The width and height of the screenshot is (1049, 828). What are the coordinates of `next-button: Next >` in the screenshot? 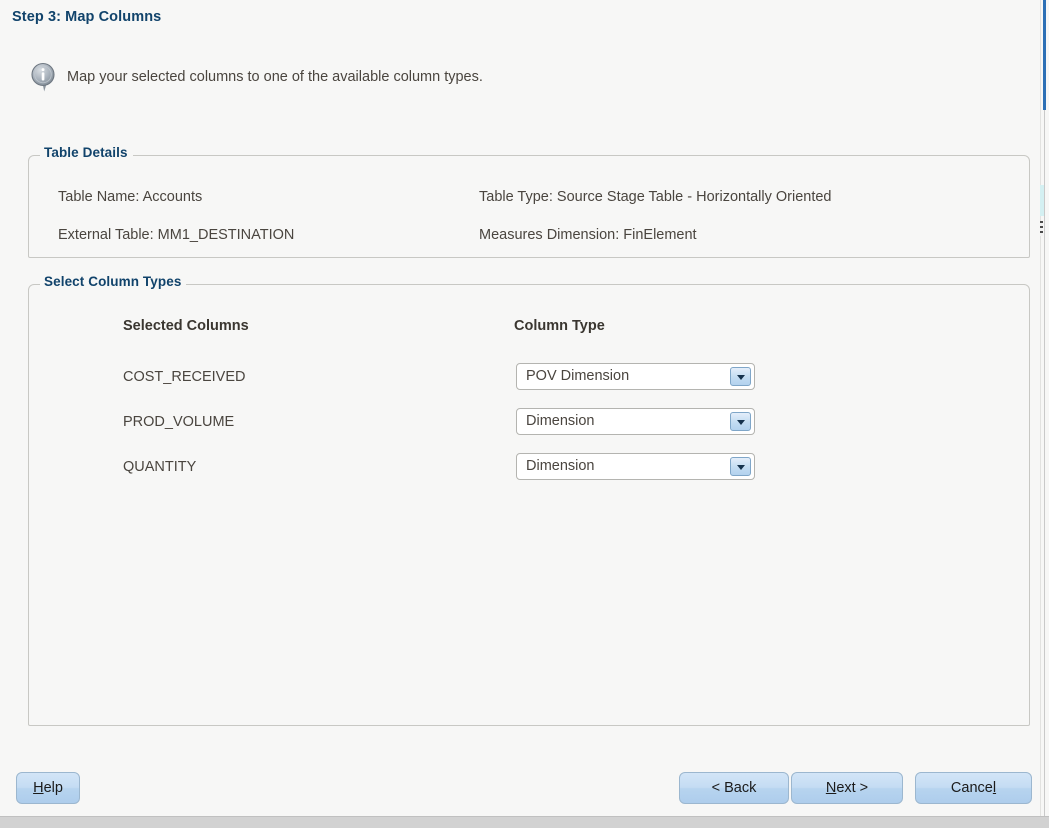 It's located at (847, 788).